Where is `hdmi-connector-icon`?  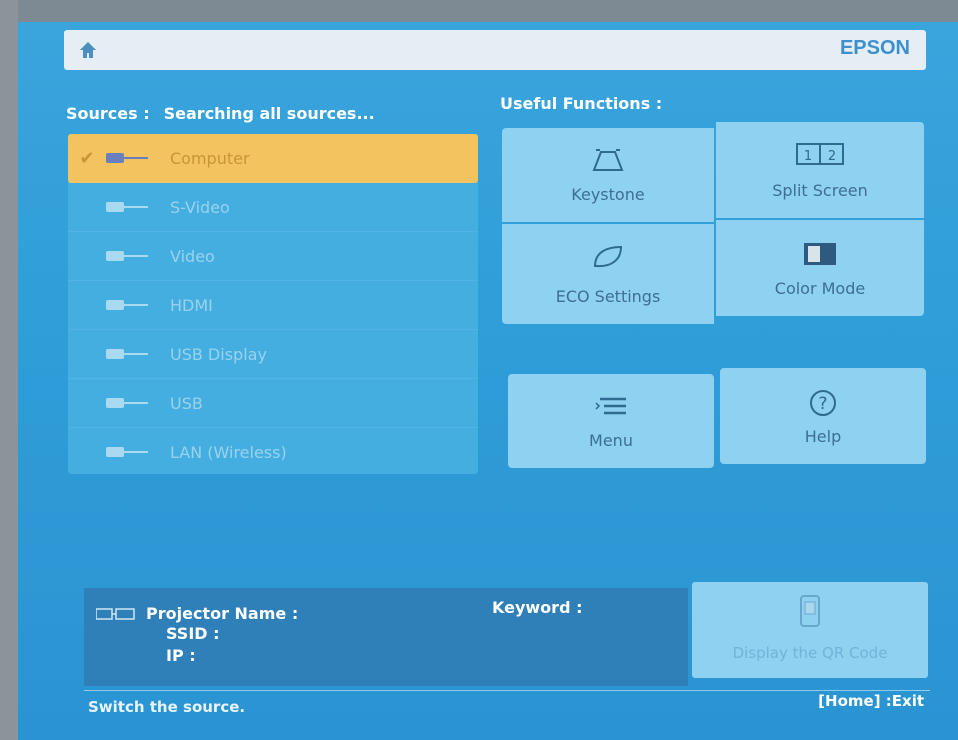
hdmi-connector-icon is located at coordinates (134, 305).